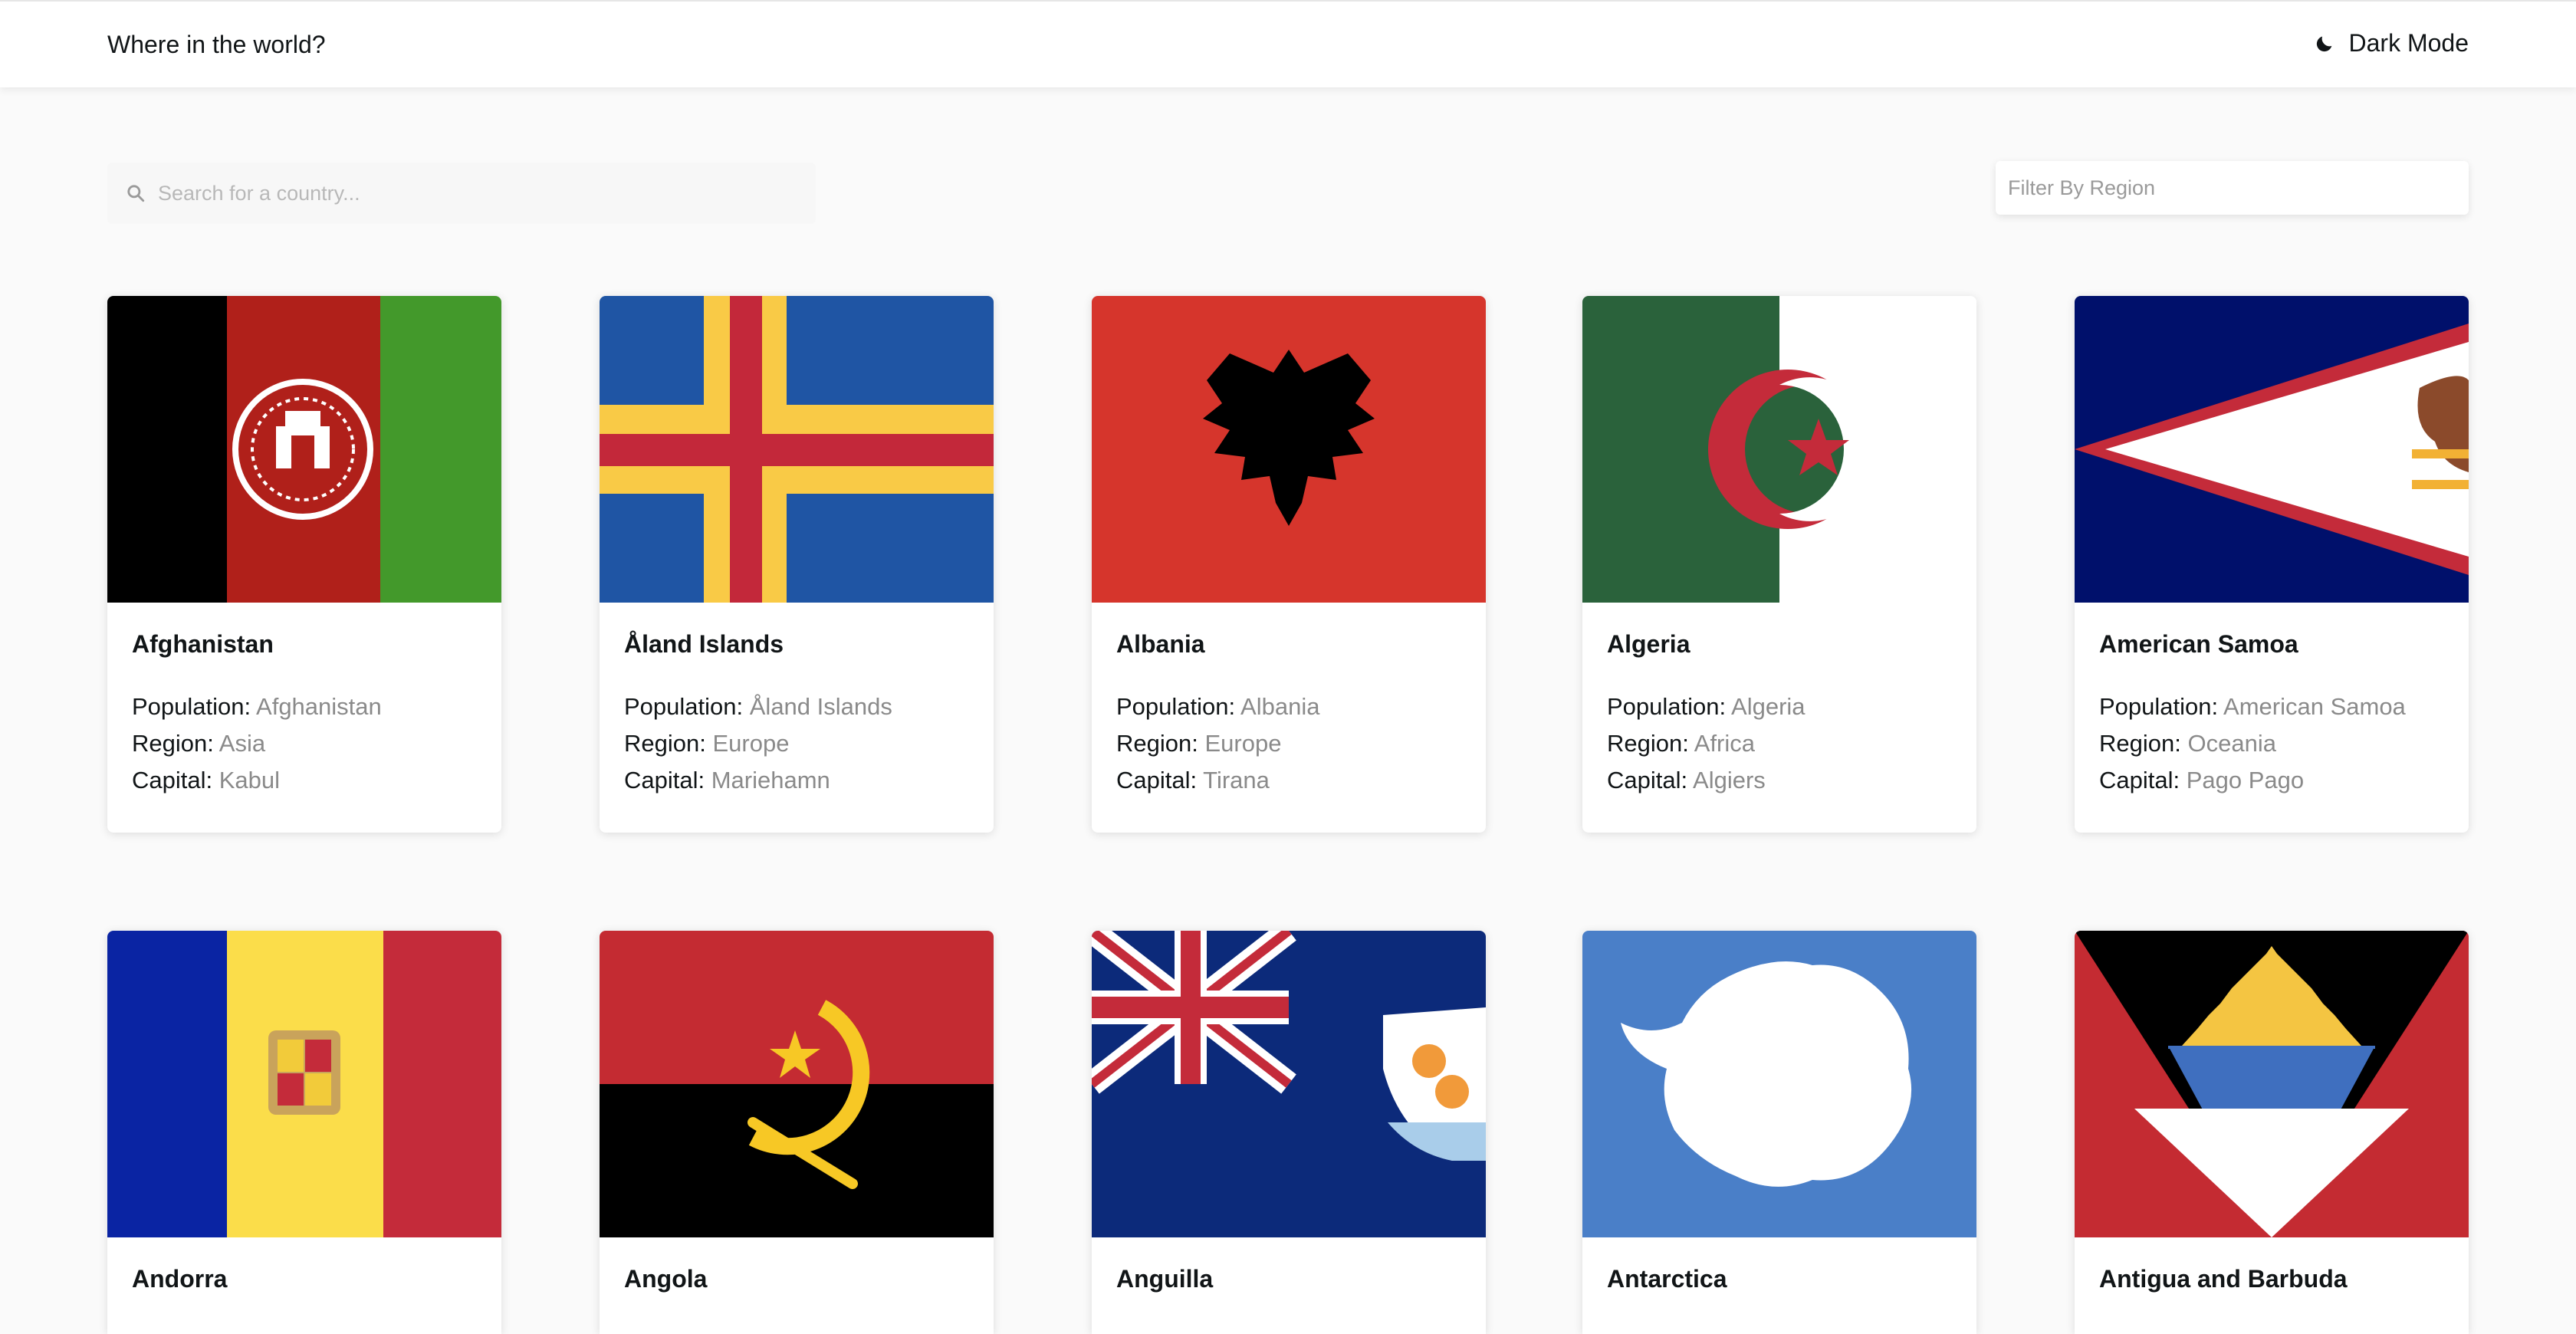 The image size is (2576, 1334). What do you see at coordinates (304, 1084) in the screenshot?
I see `andorra-flag` at bounding box center [304, 1084].